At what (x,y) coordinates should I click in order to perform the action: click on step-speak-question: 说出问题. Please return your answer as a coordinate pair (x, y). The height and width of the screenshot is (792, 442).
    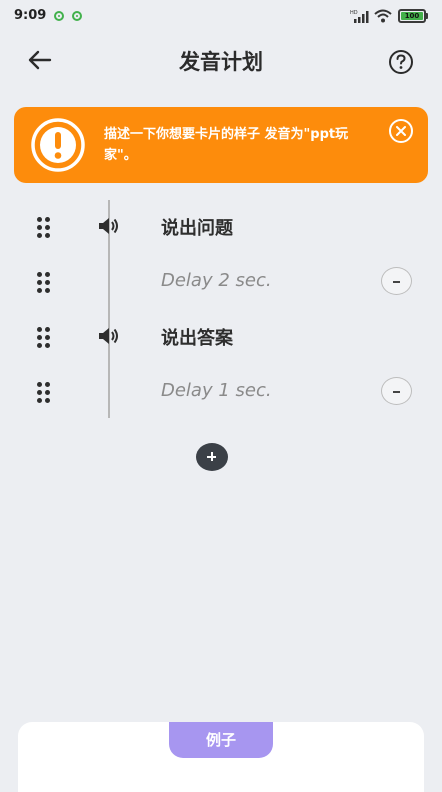
    Looking at the image, I should click on (221, 226).